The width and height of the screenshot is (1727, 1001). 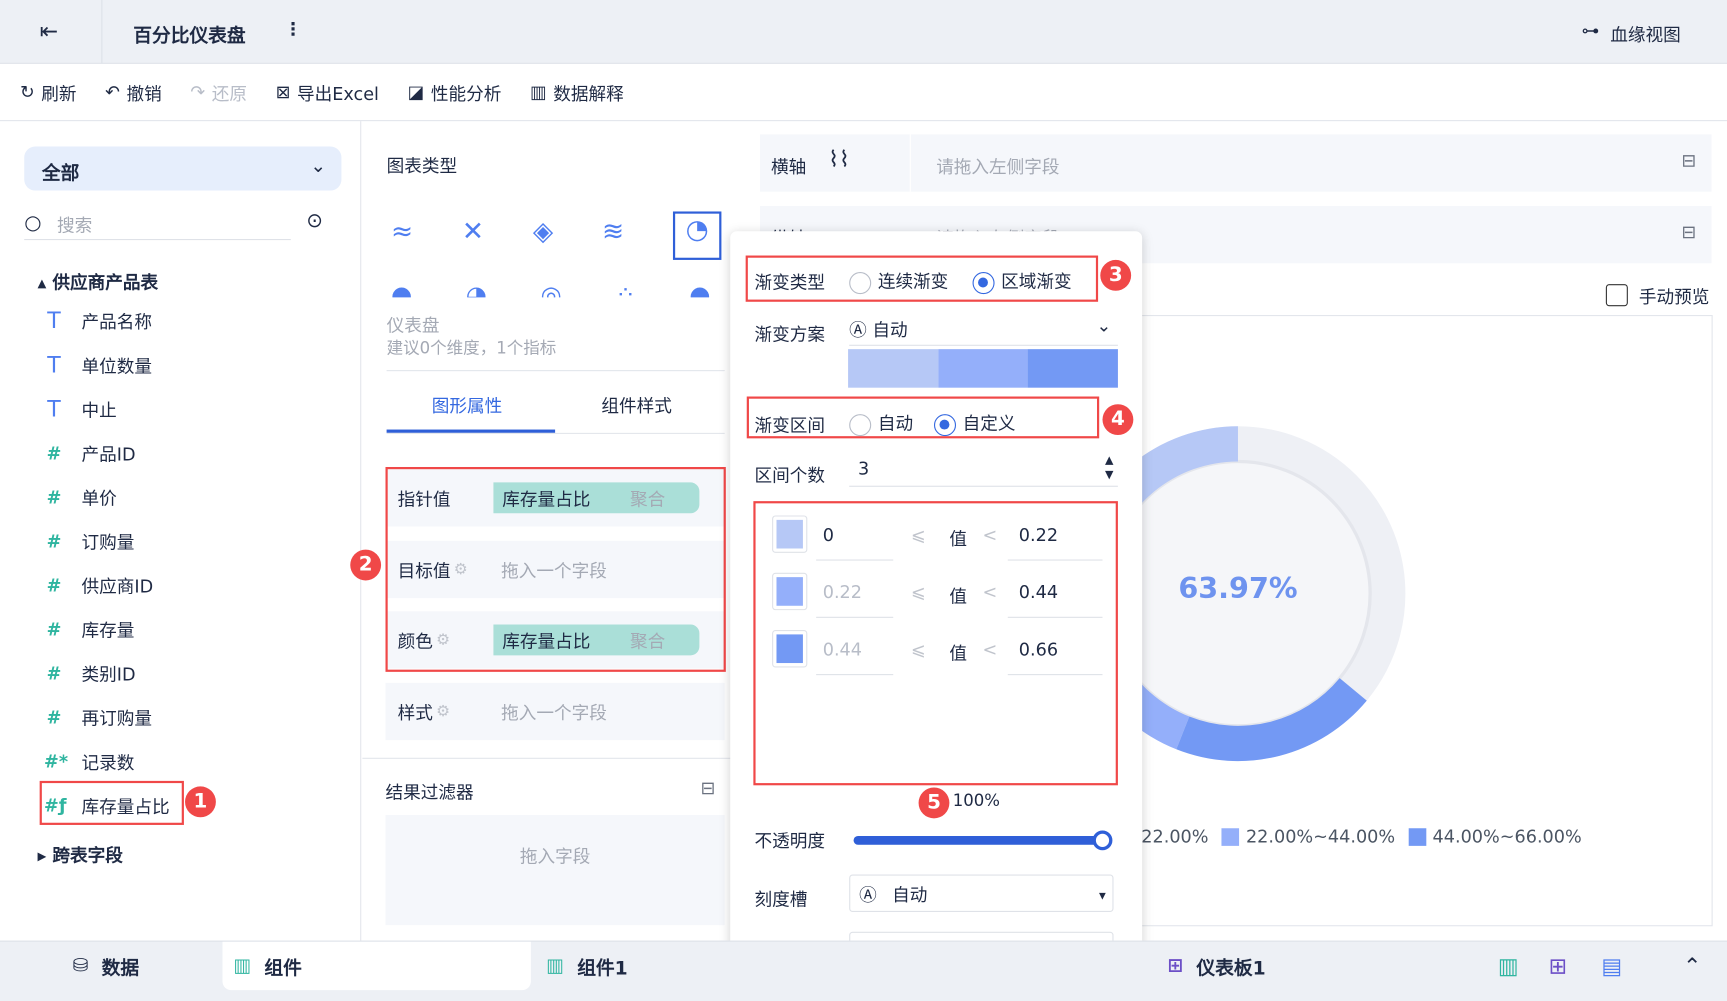 I want to click on add-dashboard-icon: ⊞, so click(x=1558, y=966).